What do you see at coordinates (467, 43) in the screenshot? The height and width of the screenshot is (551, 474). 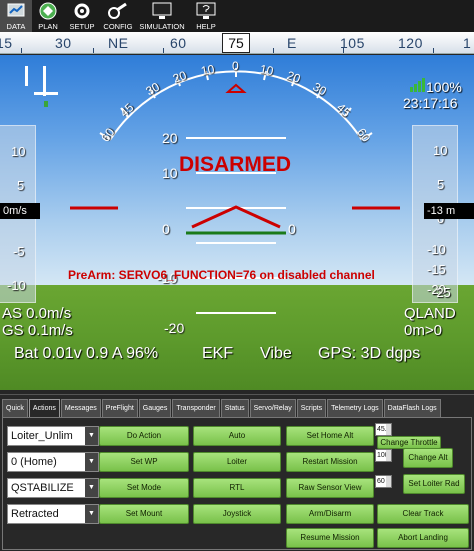 I see `compass-label: 1` at bounding box center [467, 43].